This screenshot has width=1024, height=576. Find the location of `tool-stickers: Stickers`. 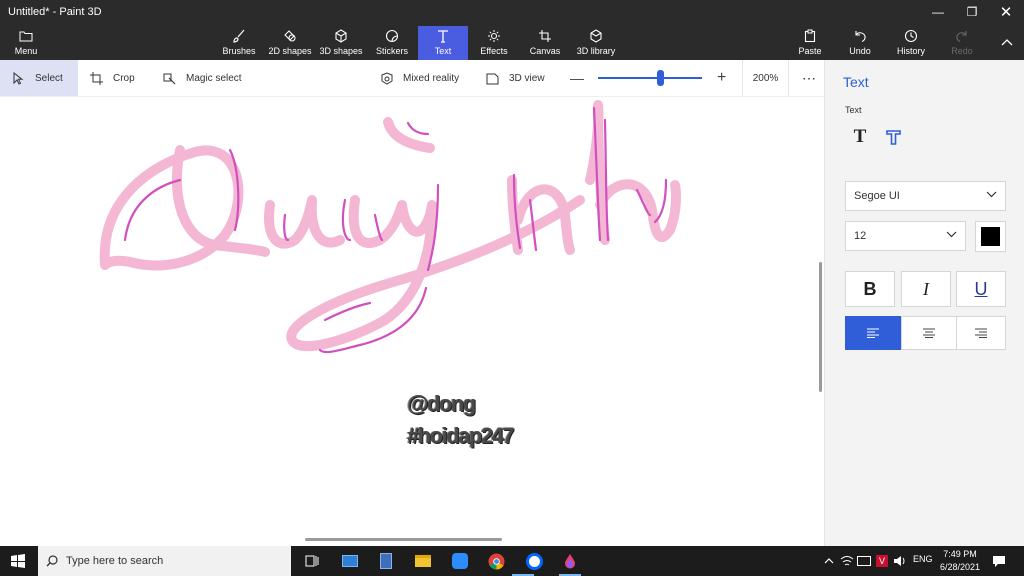

tool-stickers: Stickers is located at coordinates (392, 43).